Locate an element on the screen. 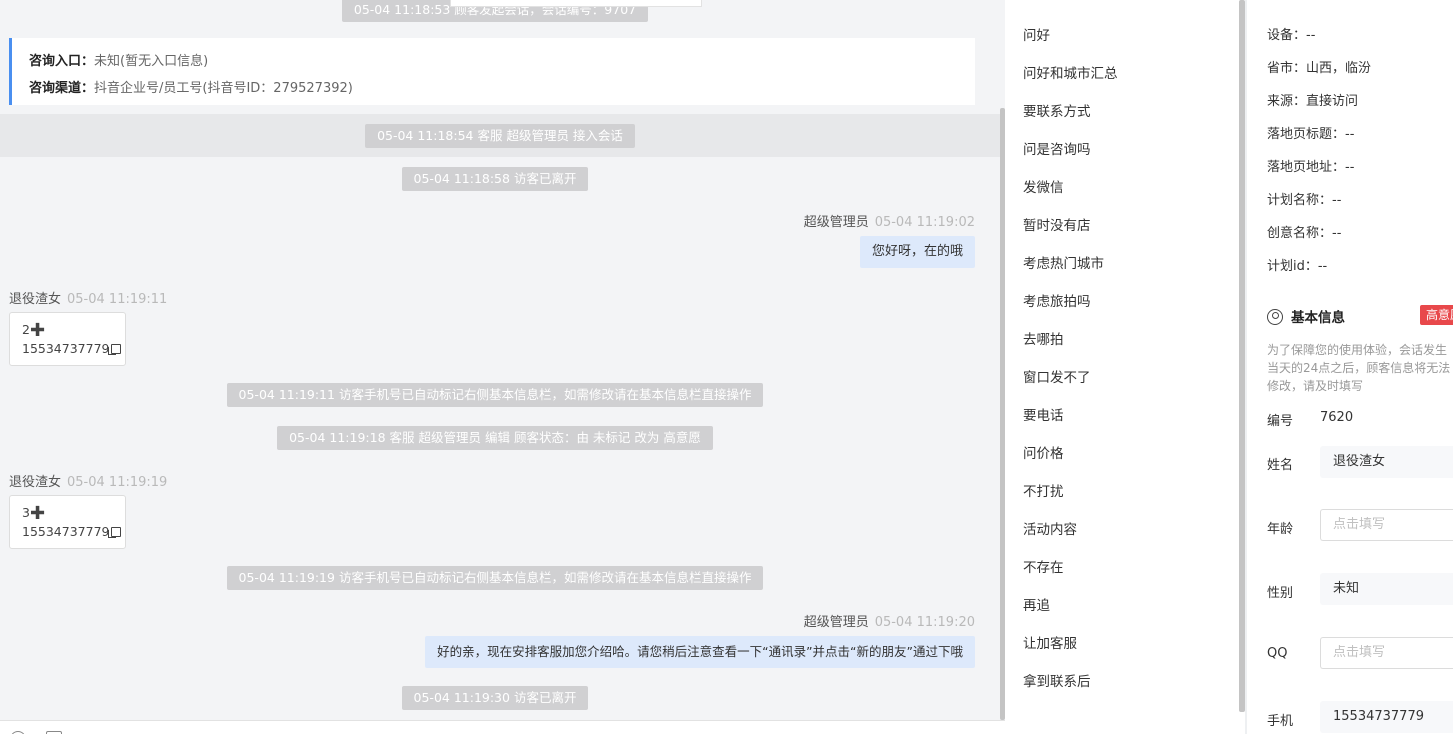 This screenshot has width=1453, height=734. quick-reply-item: 问好 is located at coordinates (1036, 34).